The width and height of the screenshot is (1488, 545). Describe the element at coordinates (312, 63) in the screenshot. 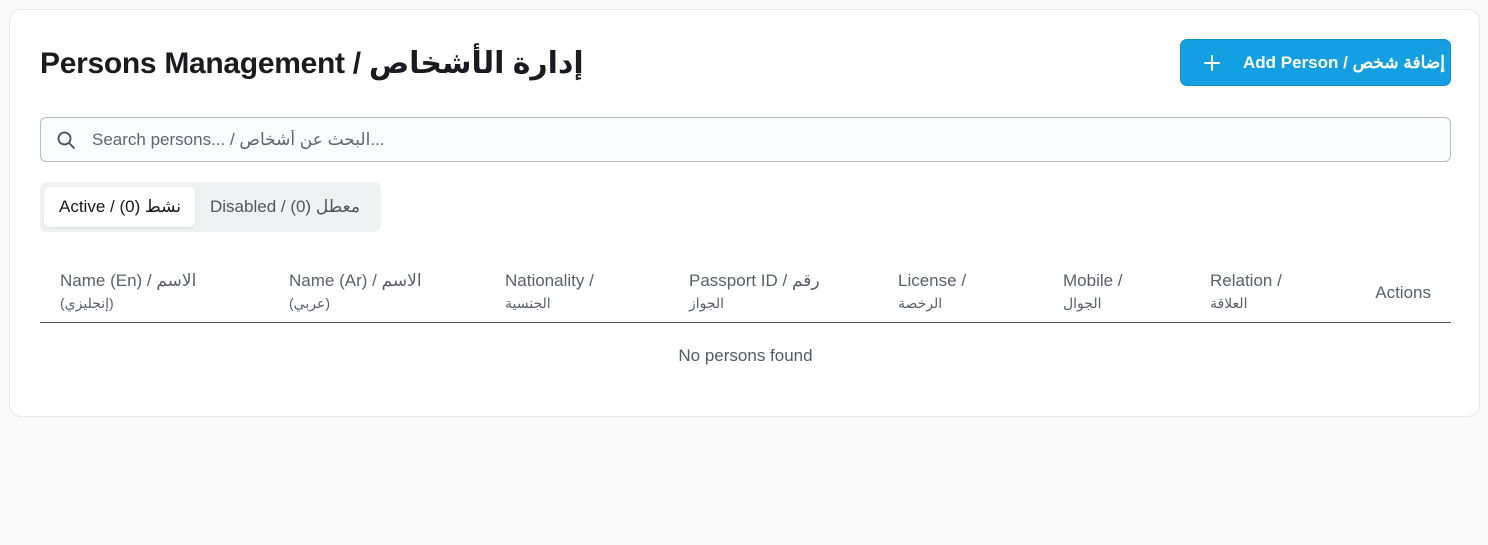

I see `page-title: Persons Management / إدارة الأشخاص` at that location.